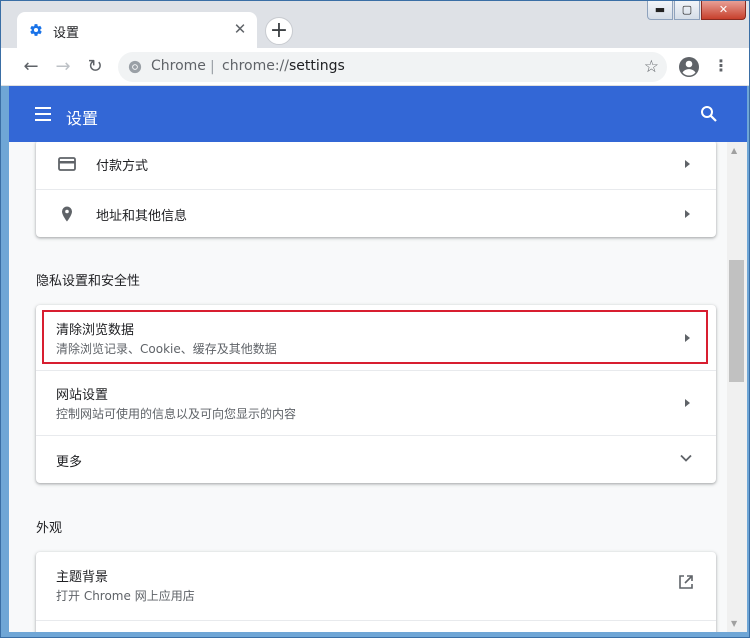  What do you see at coordinates (686, 582) in the screenshot?
I see `open-in-new-icon` at bounding box center [686, 582].